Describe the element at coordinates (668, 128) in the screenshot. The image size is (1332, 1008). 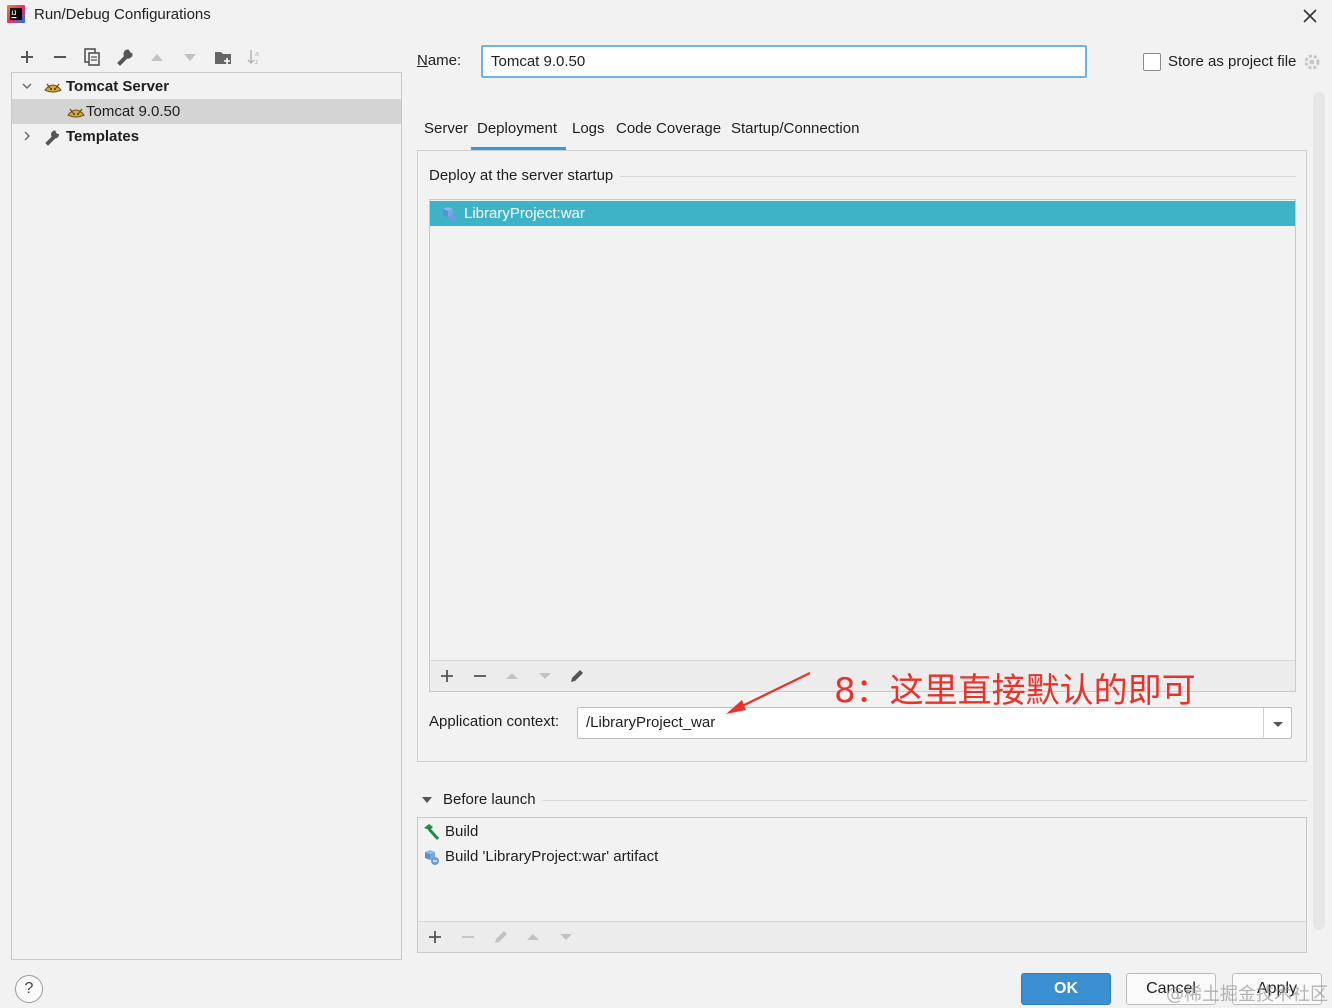
I see `tab-code-coverage: Code Coverage` at that location.